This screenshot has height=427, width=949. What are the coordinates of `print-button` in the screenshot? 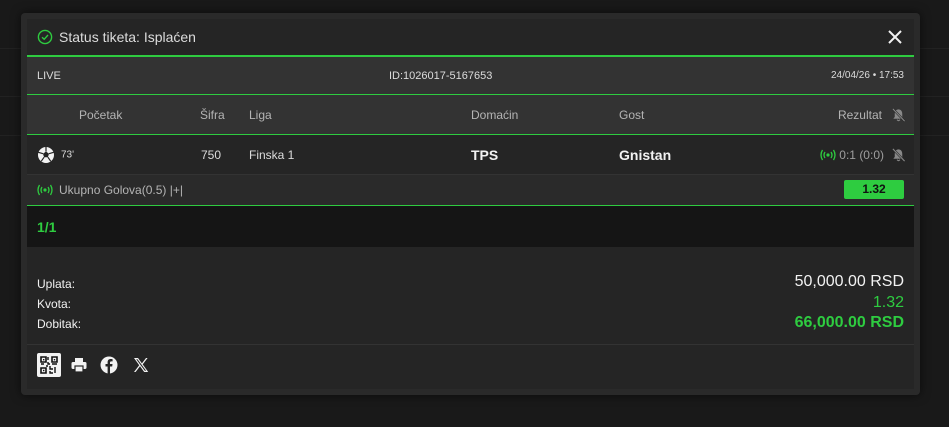 It's located at (79, 365).